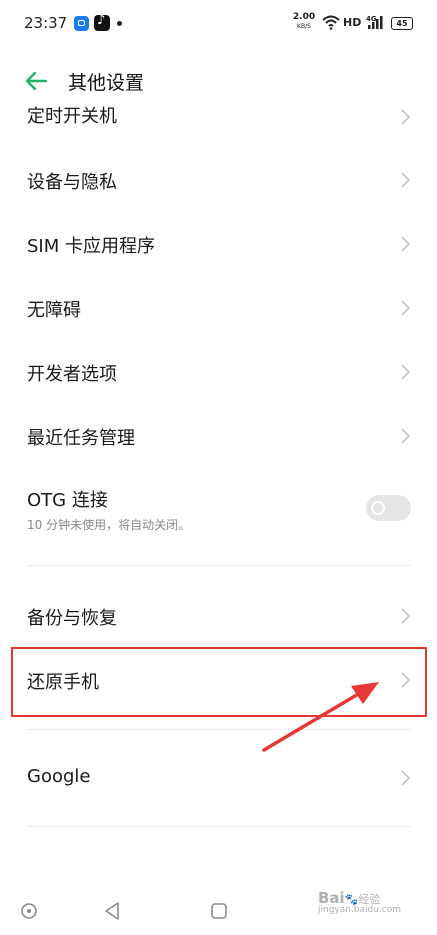 This screenshot has height=935, width=437. I want to click on settings-item-label: 开发者选项, so click(72, 374).